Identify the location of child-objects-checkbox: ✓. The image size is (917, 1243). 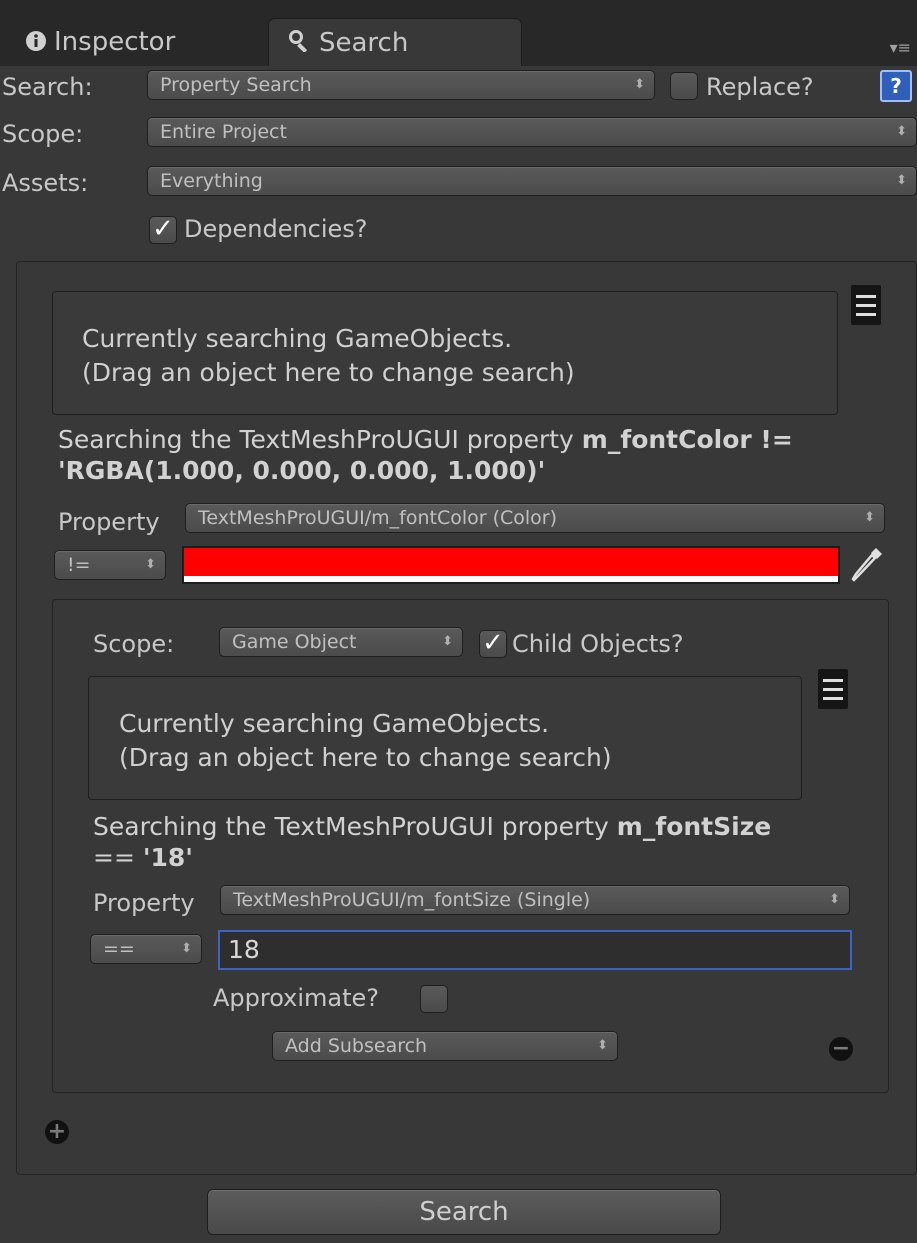
(493, 644).